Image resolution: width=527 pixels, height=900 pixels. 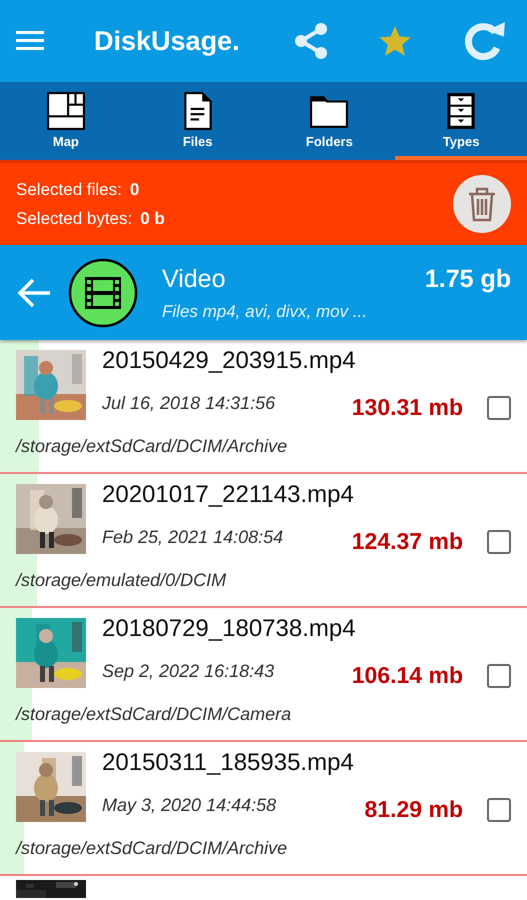 I want to click on file-size: 130.31 mb, so click(x=407, y=407).